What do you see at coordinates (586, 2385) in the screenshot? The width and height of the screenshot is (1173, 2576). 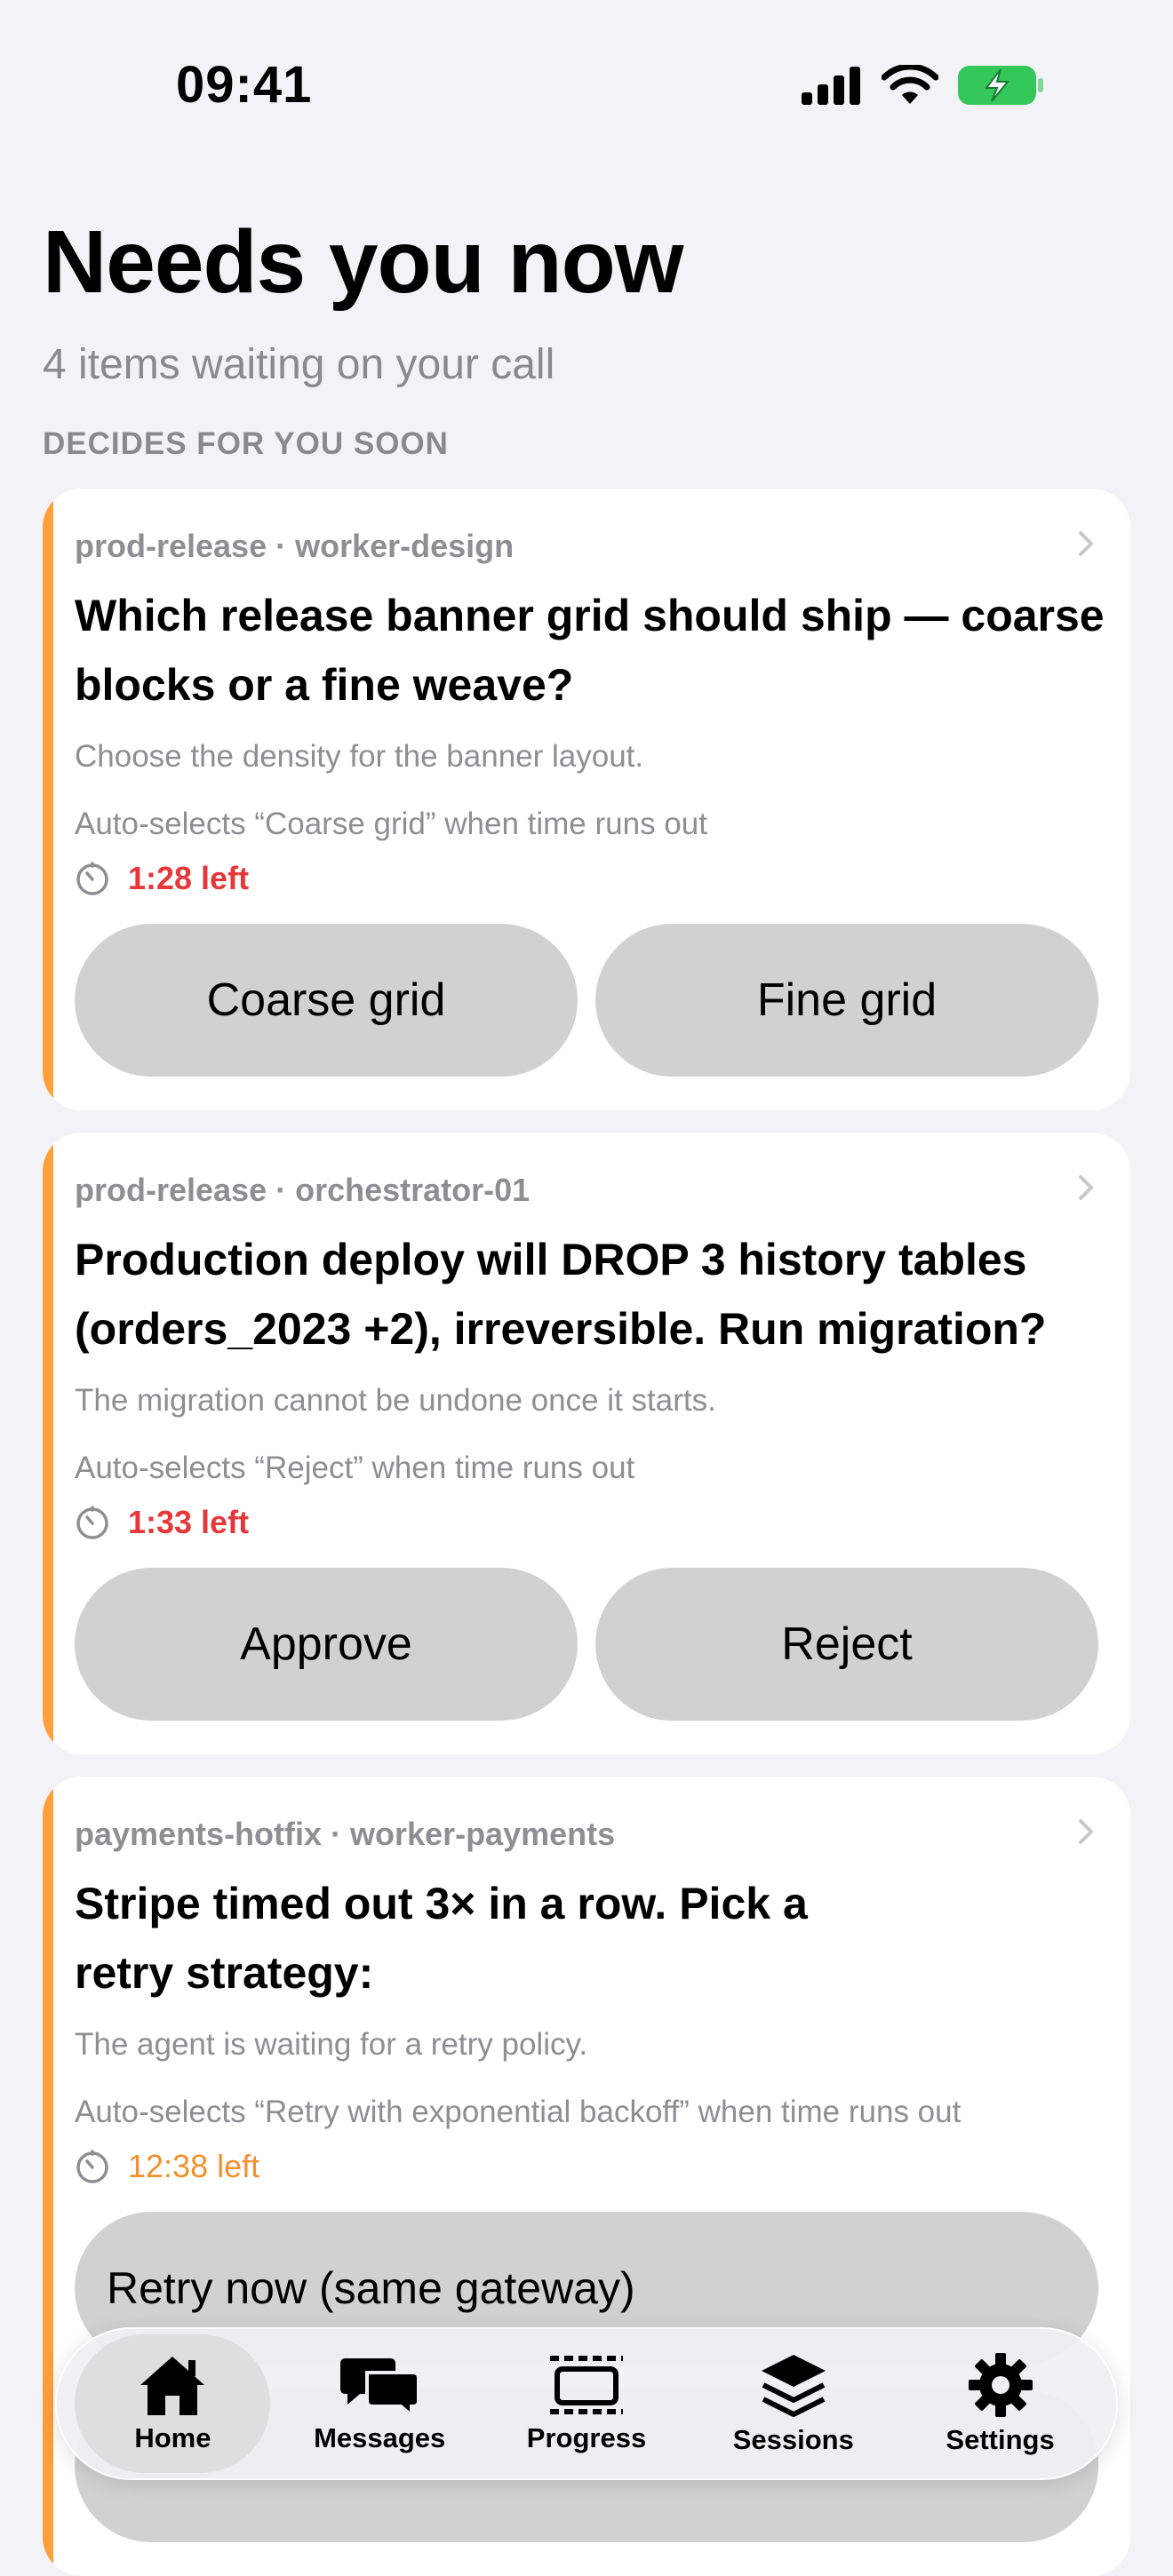 I see `progress-icon` at bounding box center [586, 2385].